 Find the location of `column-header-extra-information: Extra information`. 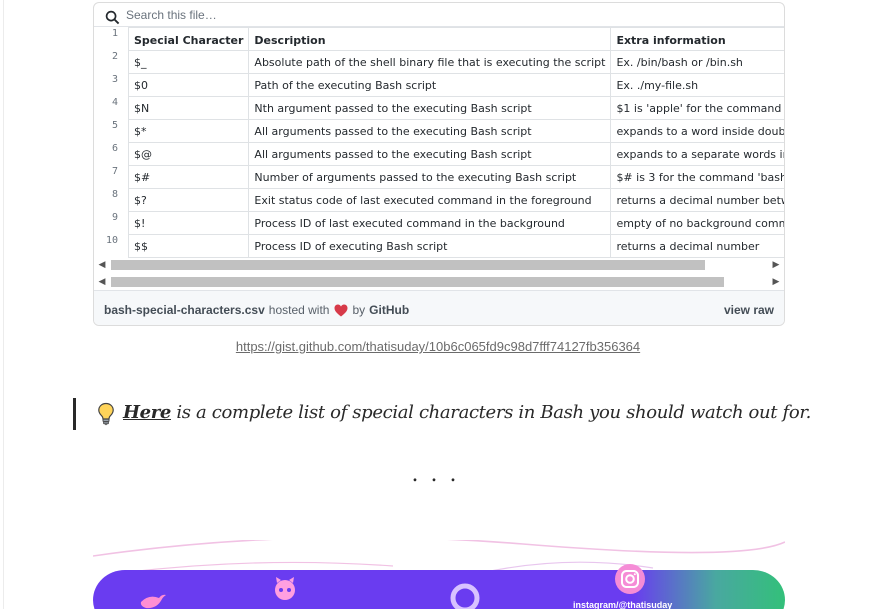

column-header-extra-information: Extra information is located at coordinates (697, 39).